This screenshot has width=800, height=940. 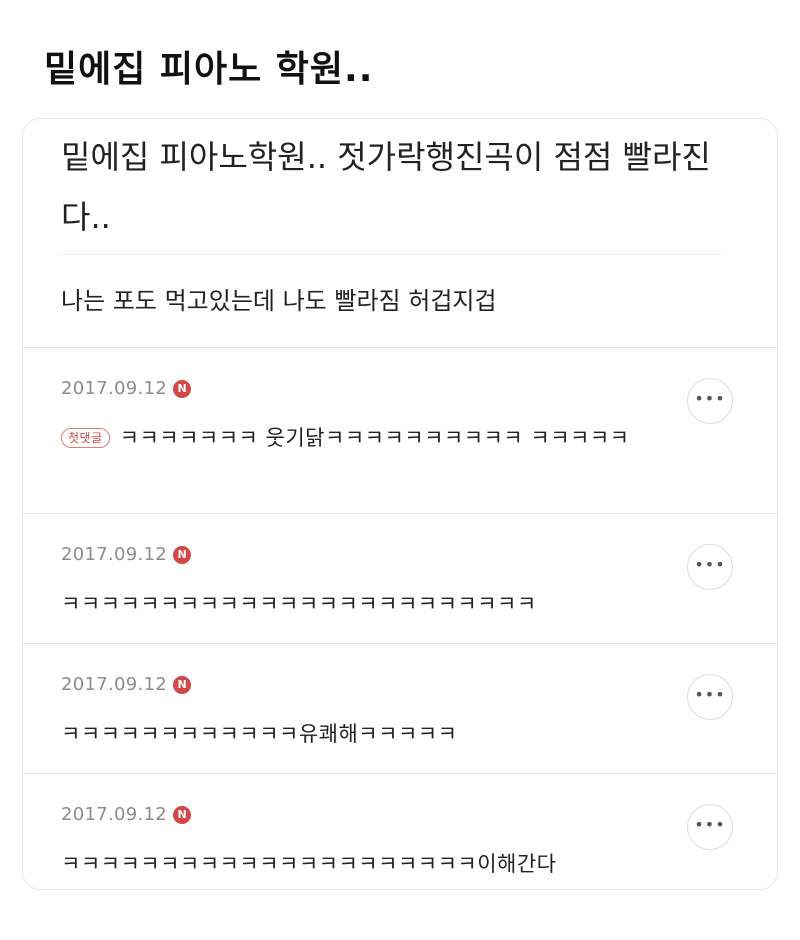 I want to click on first-comment-badge: 첫댓글, so click(x=85, y=438).